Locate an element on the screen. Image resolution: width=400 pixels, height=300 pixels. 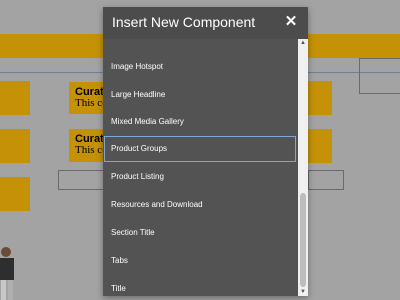
scroll-down-arrow-icon: ▼ is located at coordinates (303, 292).